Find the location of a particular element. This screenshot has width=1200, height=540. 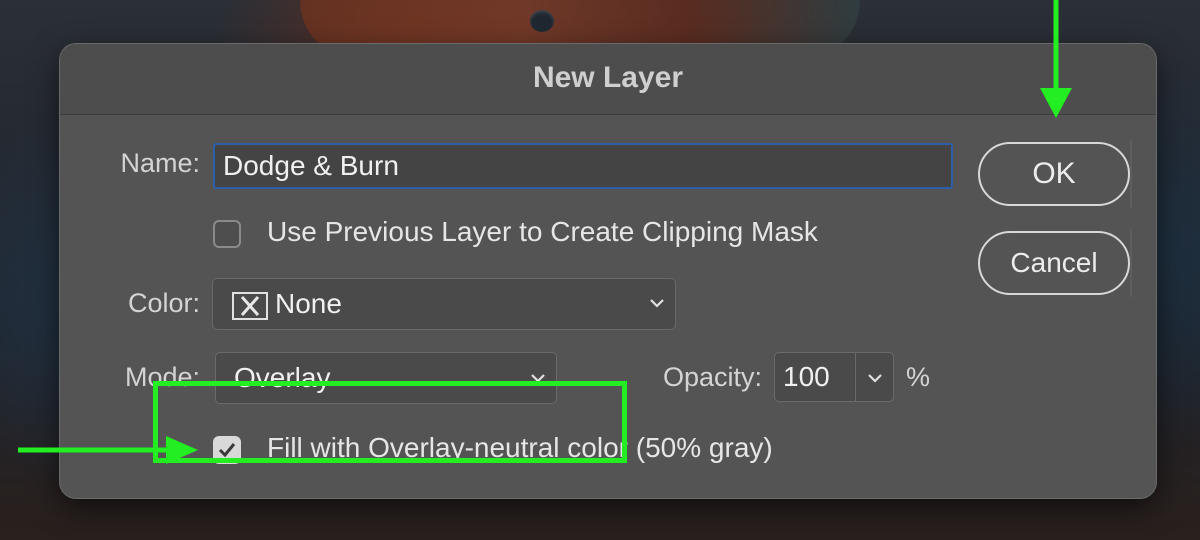

background-jacket-button is located at coordinates (542, 21).